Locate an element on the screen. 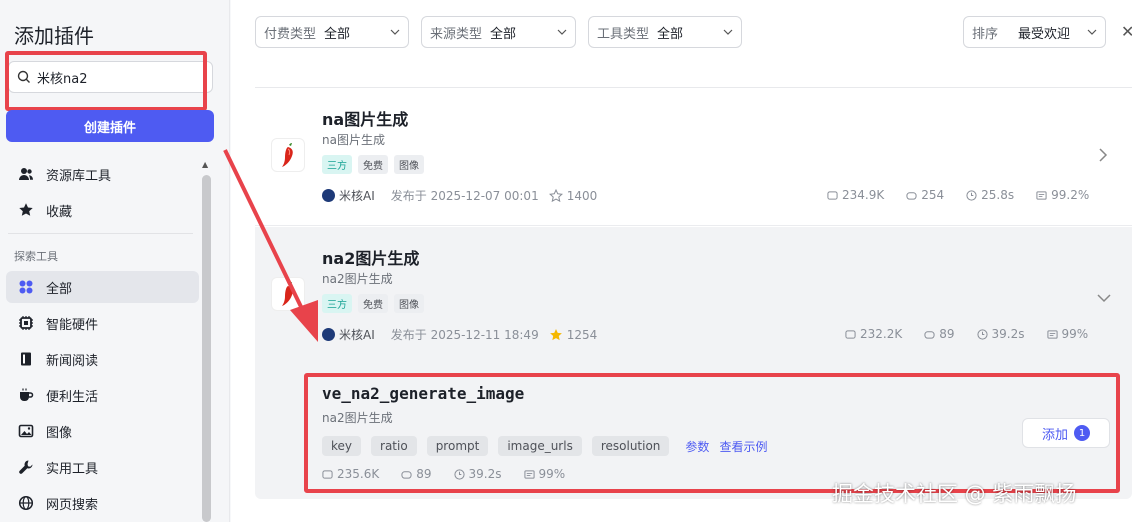 This screenshot has width=1132, height=522. sidebar-item-life: 便利生活 is located at coordinates (102, 395).